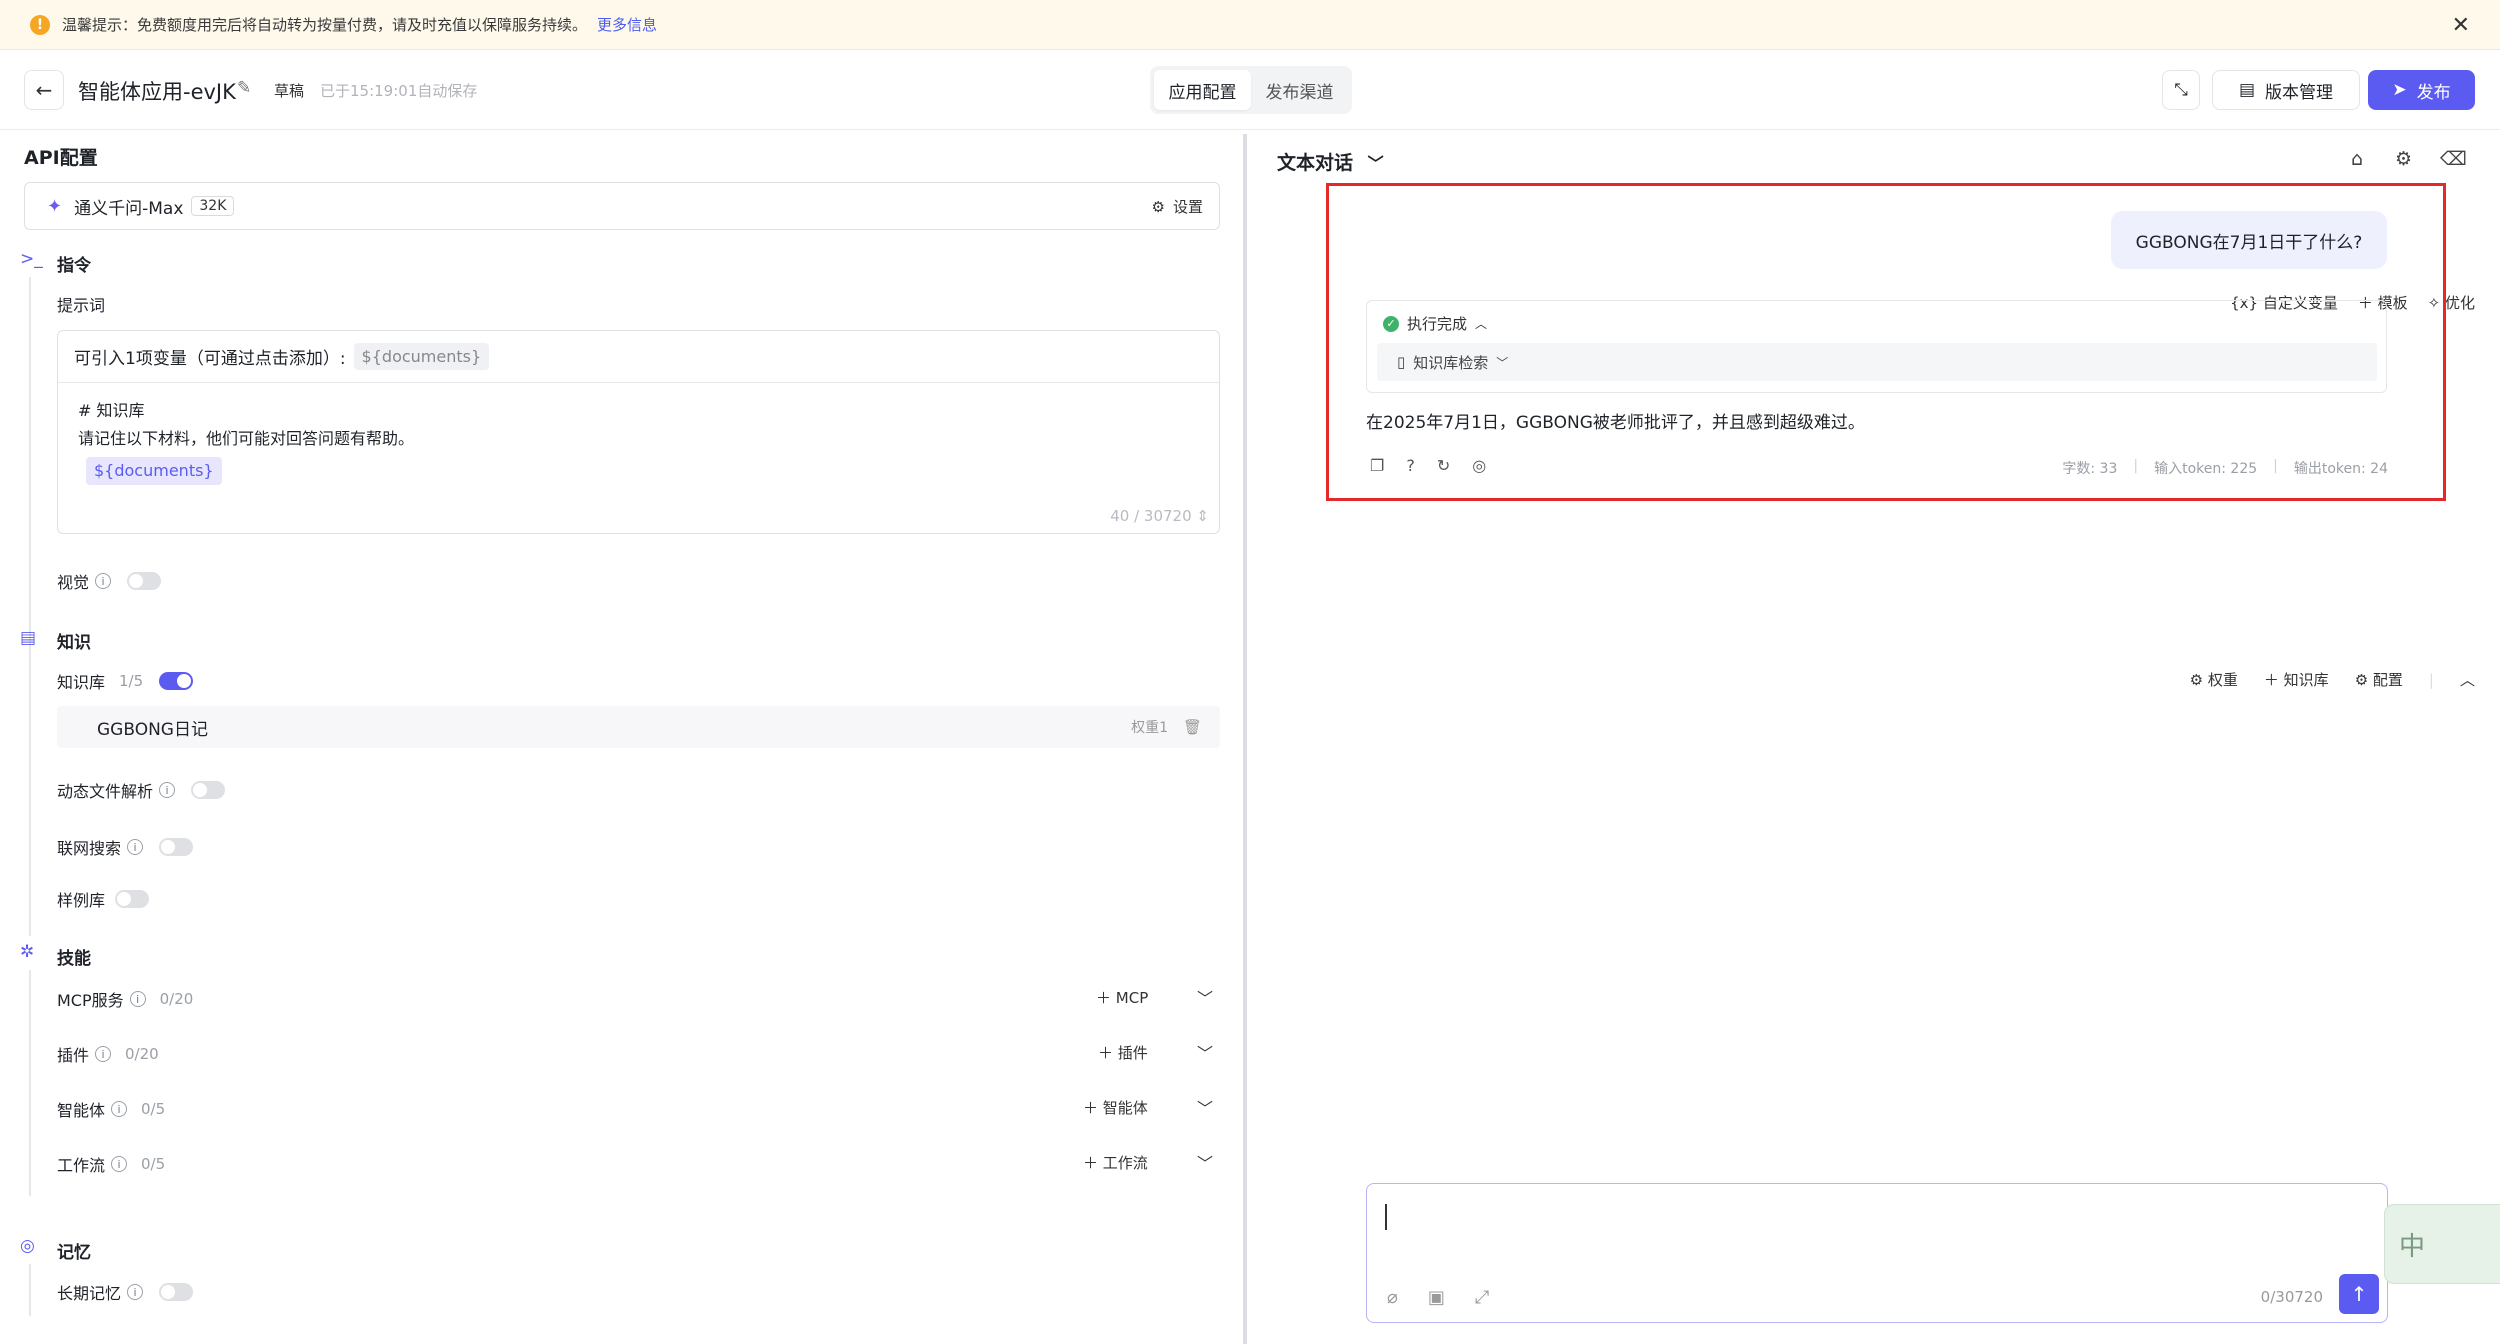 This screenshot has height=1344, width=2500. Describe the element at coordinates (2421, 90) in the screenshot. I see `publish-button: ➤ 发布` at that location.